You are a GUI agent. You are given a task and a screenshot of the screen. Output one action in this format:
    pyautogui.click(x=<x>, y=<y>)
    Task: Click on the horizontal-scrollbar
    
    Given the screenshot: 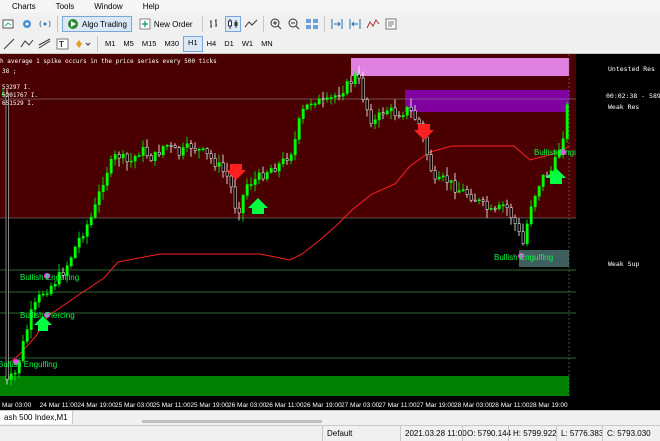 What is the action you would take?
    pyautogui.click(x=232, y=421)
    